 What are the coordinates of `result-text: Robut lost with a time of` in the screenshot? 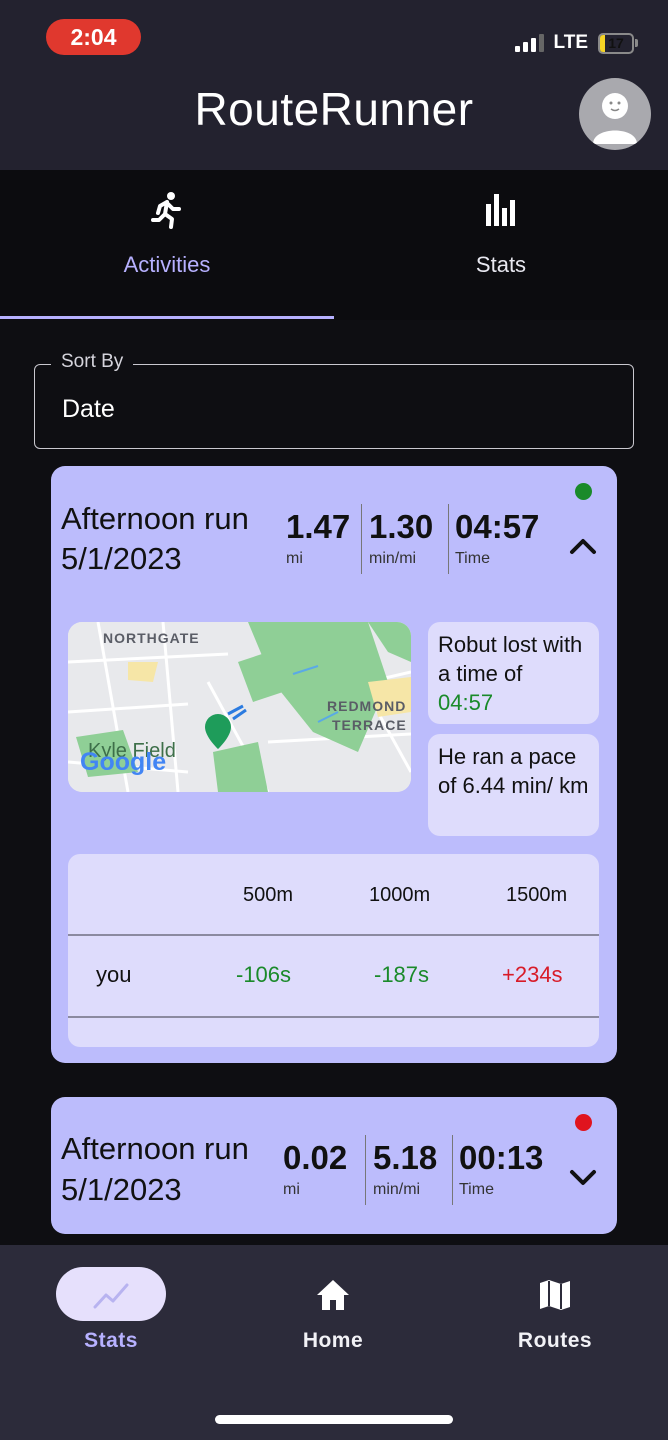 It's located at (510, 659).